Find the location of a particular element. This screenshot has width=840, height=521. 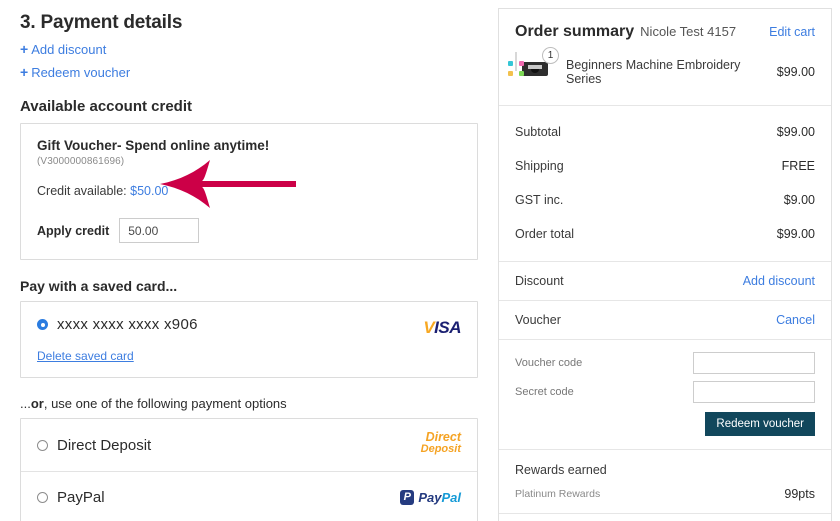

redeem-button-row: Redeem voucher is located at coordinates (665, 429).